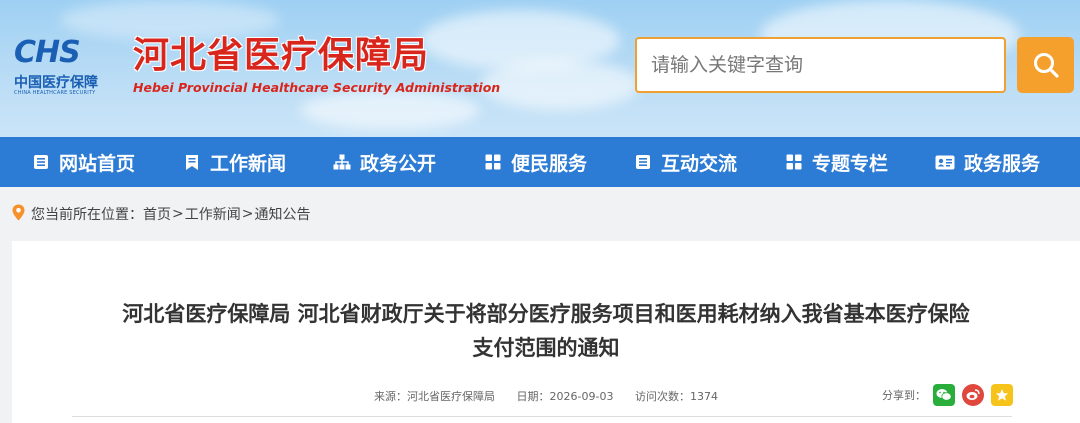  I want to click on main-nav: 网站首页 工作新闻 政务公开 便民服务 互动交流 专题专栏 政务服务, so click(540, 162).